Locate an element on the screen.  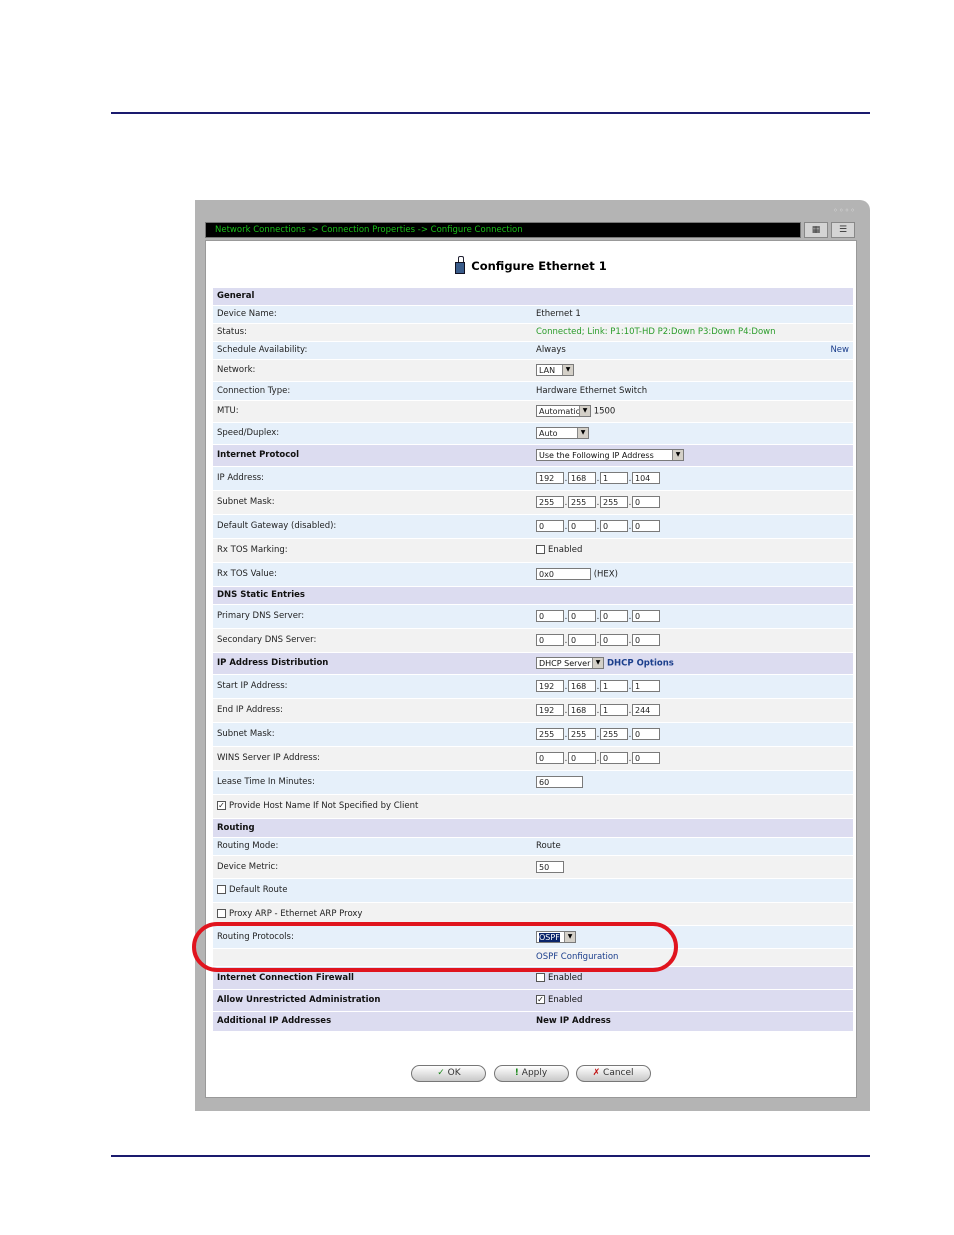
dmask-octet-3: 255 is located at coordinates (614, 734).